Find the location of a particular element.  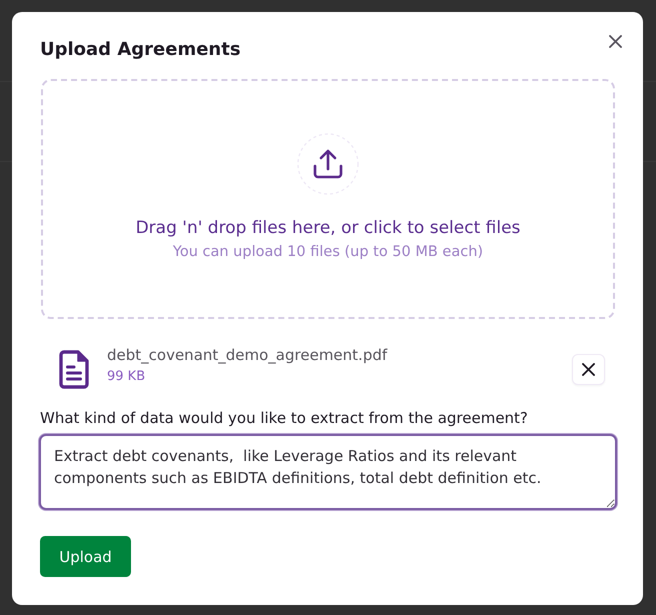

remove-file-button is located at coordinates (588, 369).